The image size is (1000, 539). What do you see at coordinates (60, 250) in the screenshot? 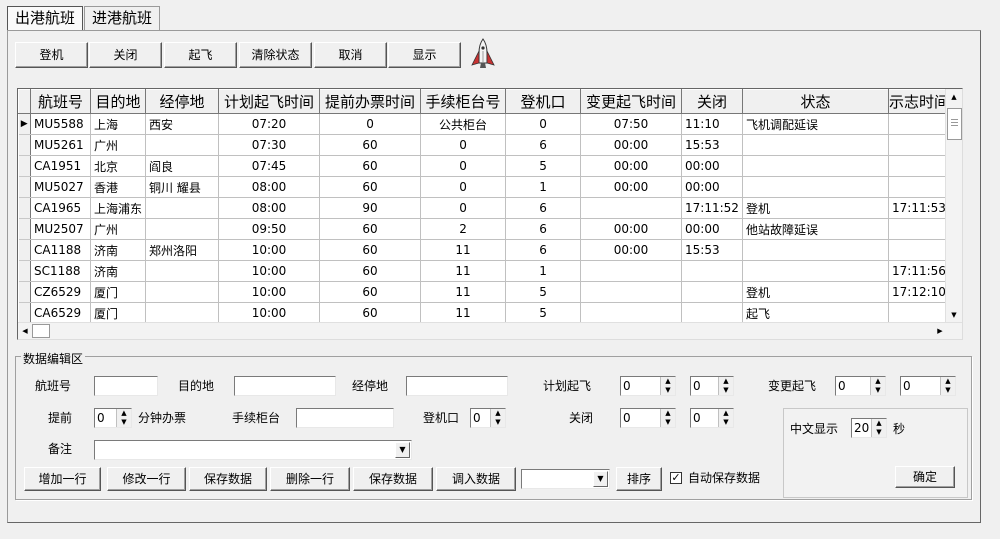
I see `table-cell: CA1188` at bounding box center [60, 250].